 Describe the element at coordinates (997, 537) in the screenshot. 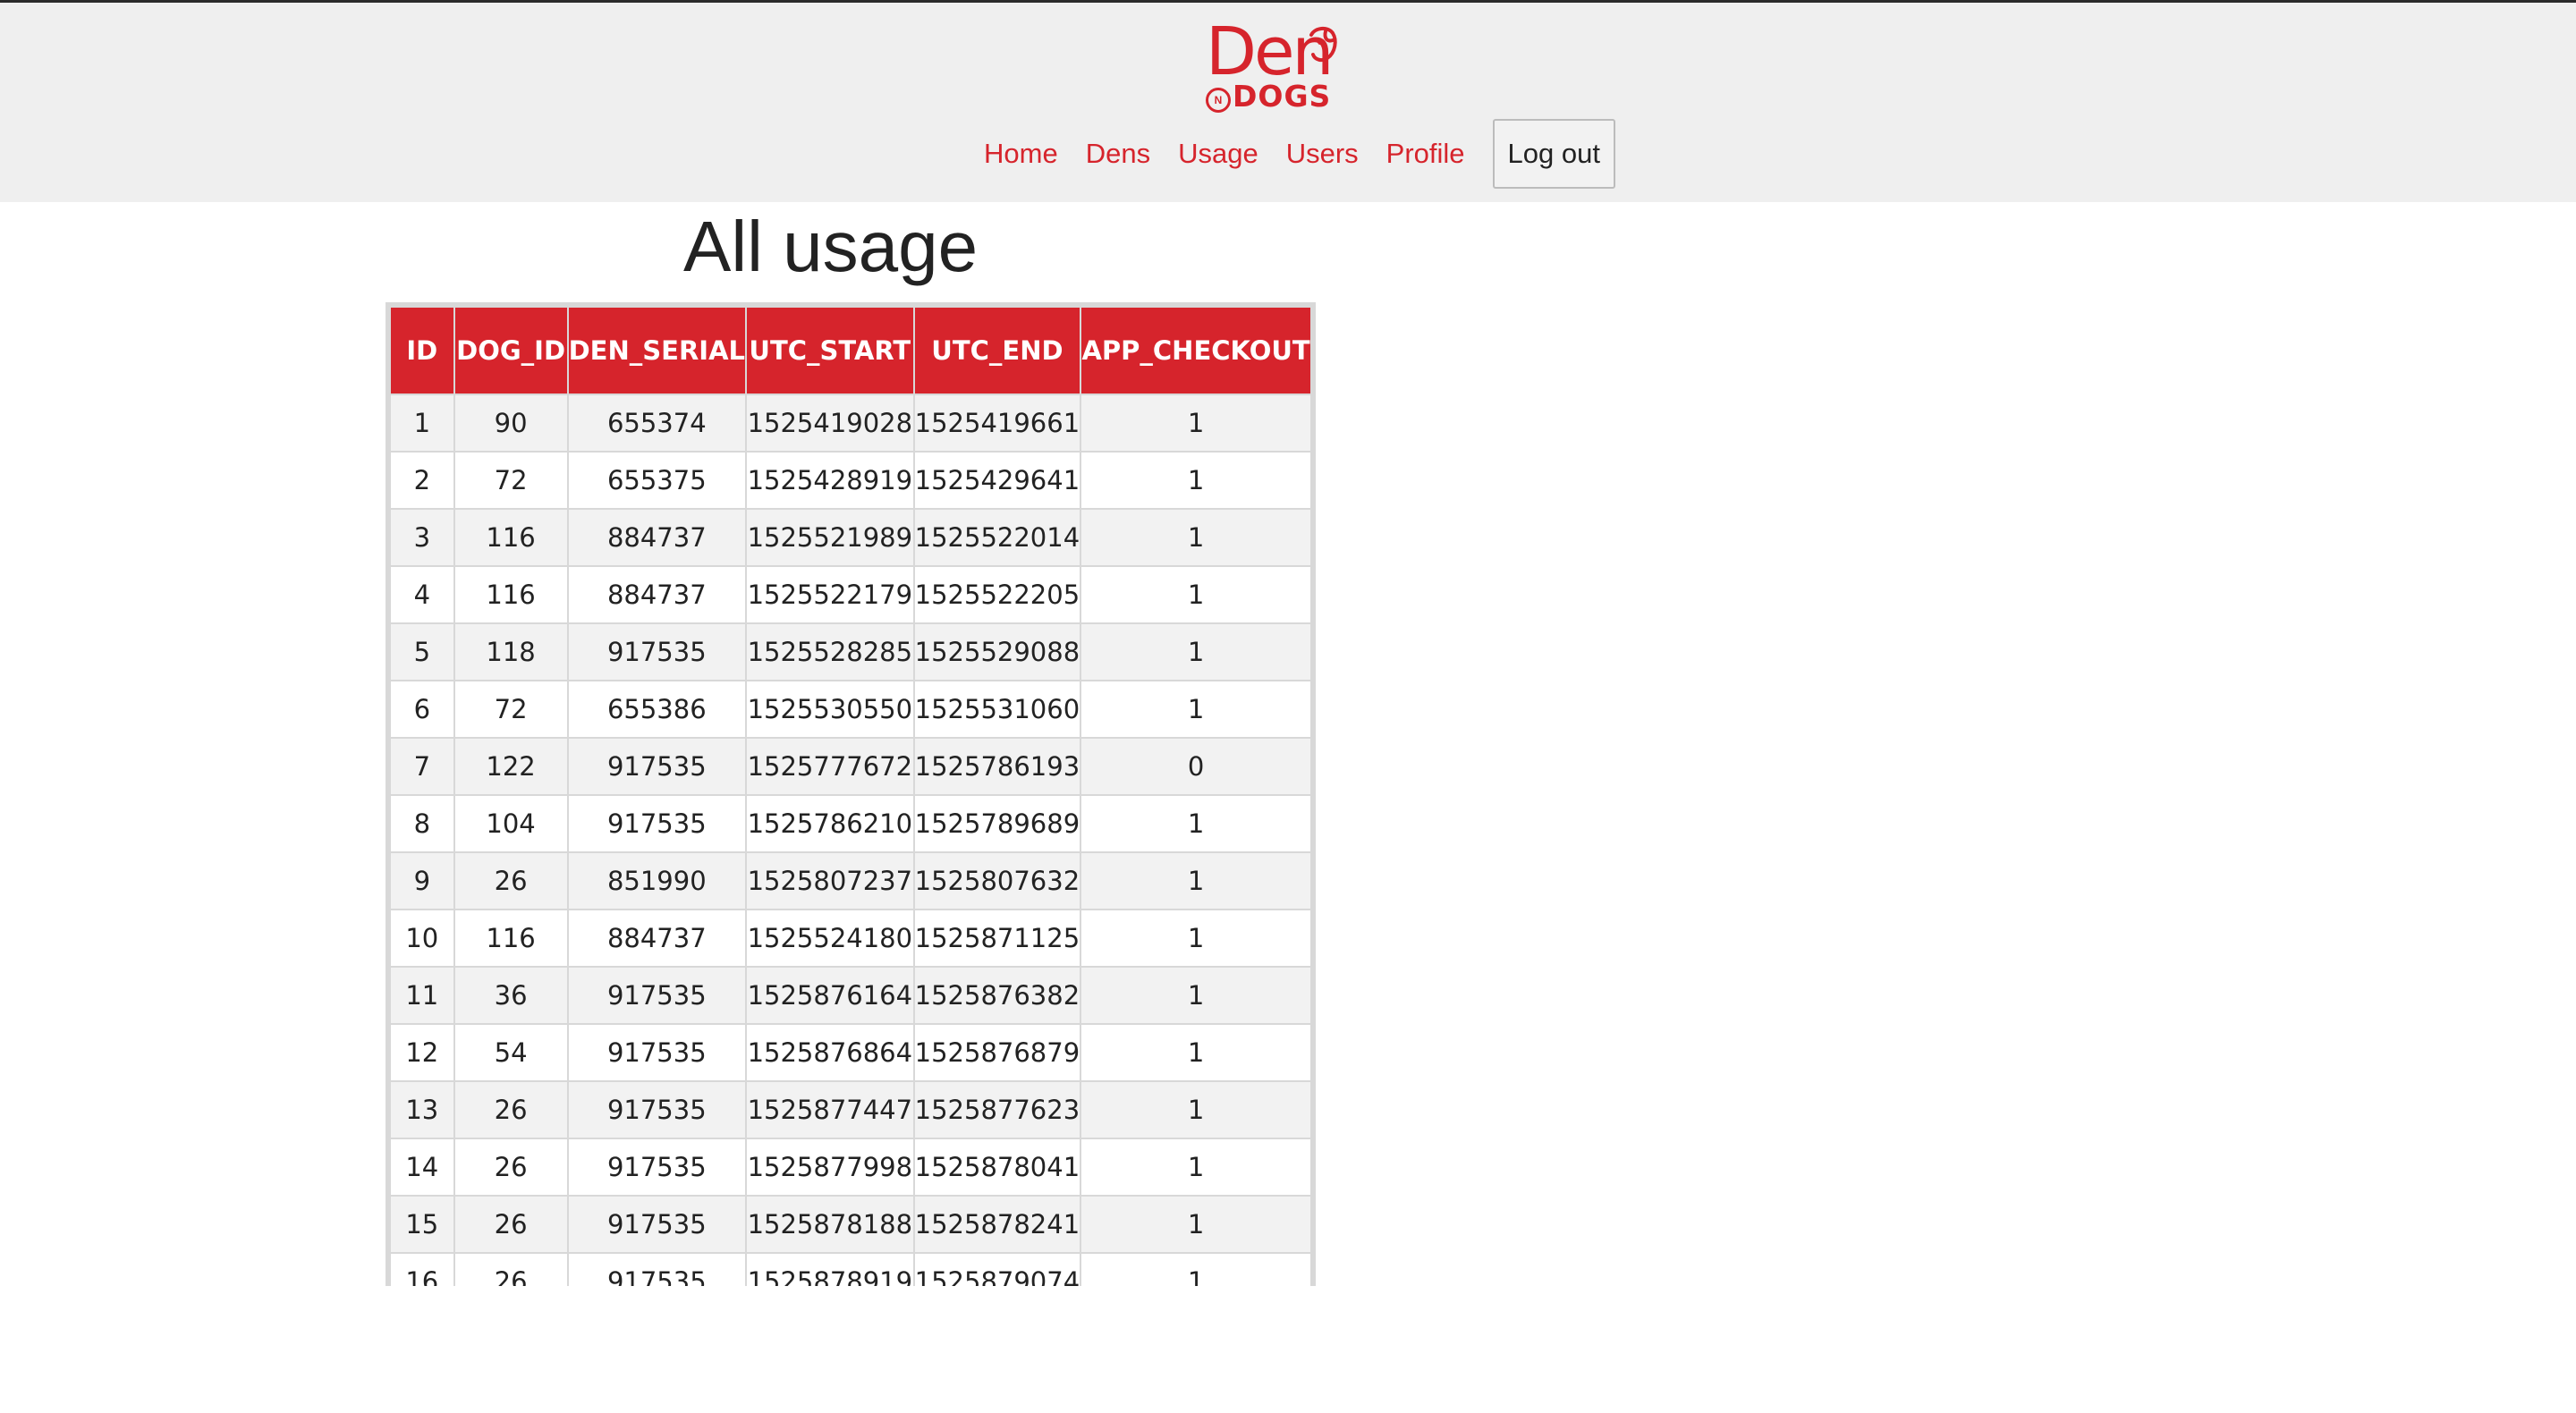

I see `table-cell: 1525522014` at that location.